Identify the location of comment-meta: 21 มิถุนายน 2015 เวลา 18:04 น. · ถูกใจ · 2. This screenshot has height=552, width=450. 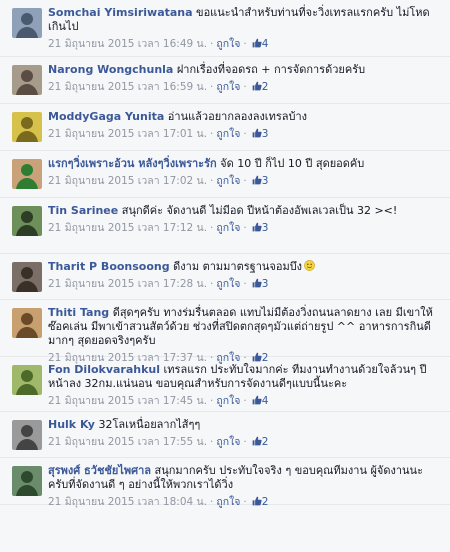
(245, 502).